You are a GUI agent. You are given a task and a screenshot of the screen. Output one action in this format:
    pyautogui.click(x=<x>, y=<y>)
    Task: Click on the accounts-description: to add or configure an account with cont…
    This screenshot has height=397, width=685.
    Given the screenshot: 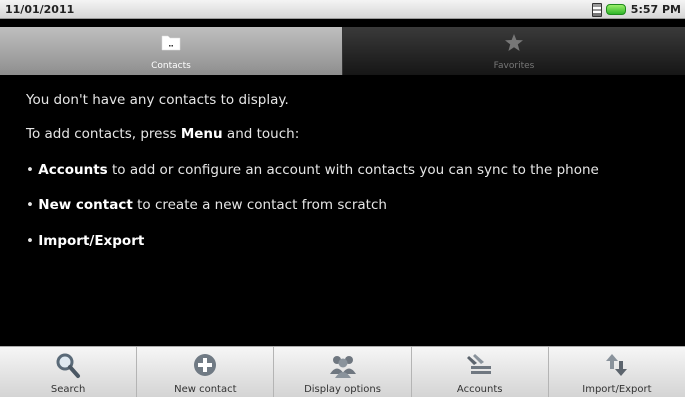 What is the action you would take?
    pyautogui.click(x=353, y=170)
    